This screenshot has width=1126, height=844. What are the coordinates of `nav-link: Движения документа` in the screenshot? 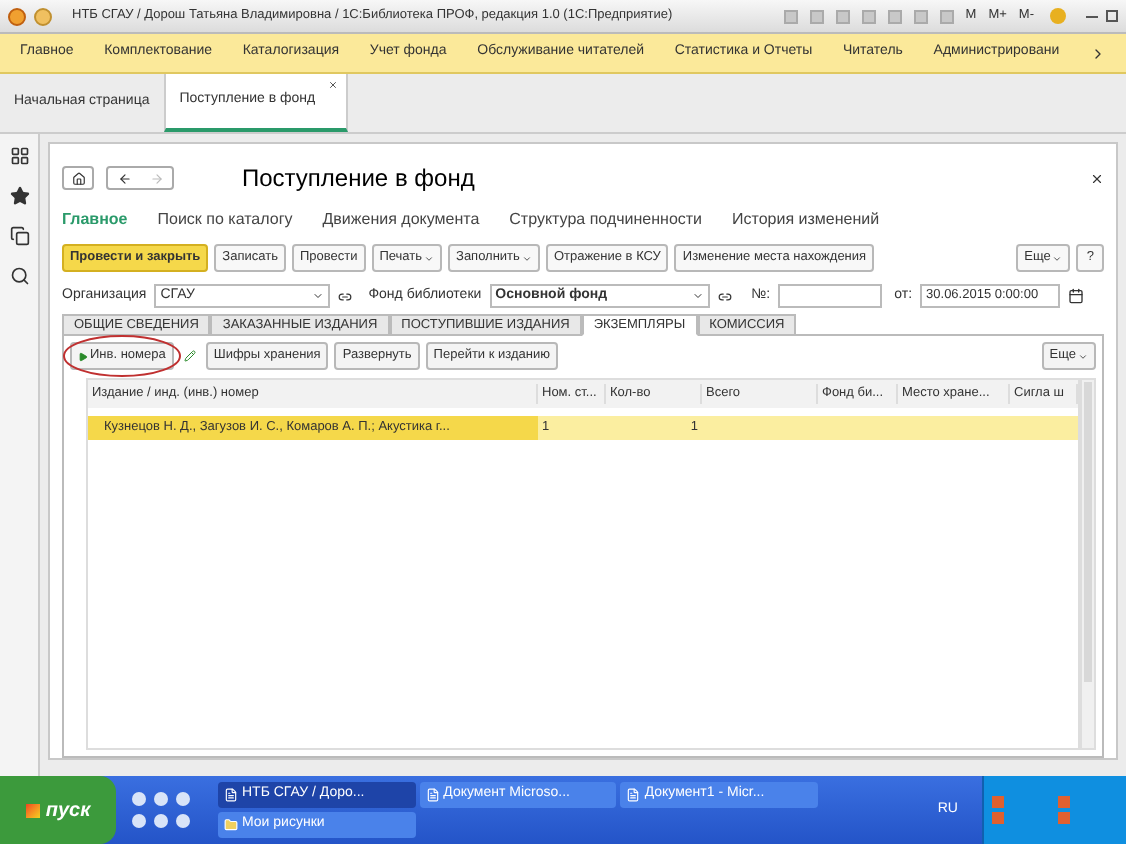 It's located at (401, 220).